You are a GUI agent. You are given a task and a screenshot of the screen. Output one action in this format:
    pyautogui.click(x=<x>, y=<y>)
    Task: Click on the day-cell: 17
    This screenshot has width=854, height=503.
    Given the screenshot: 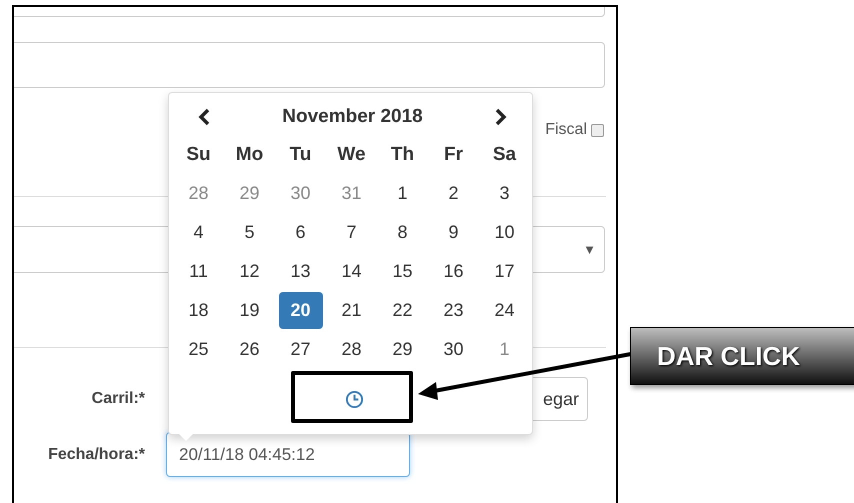 What is the action you would take?
    pyautogui.click(x=504, y=271)
    